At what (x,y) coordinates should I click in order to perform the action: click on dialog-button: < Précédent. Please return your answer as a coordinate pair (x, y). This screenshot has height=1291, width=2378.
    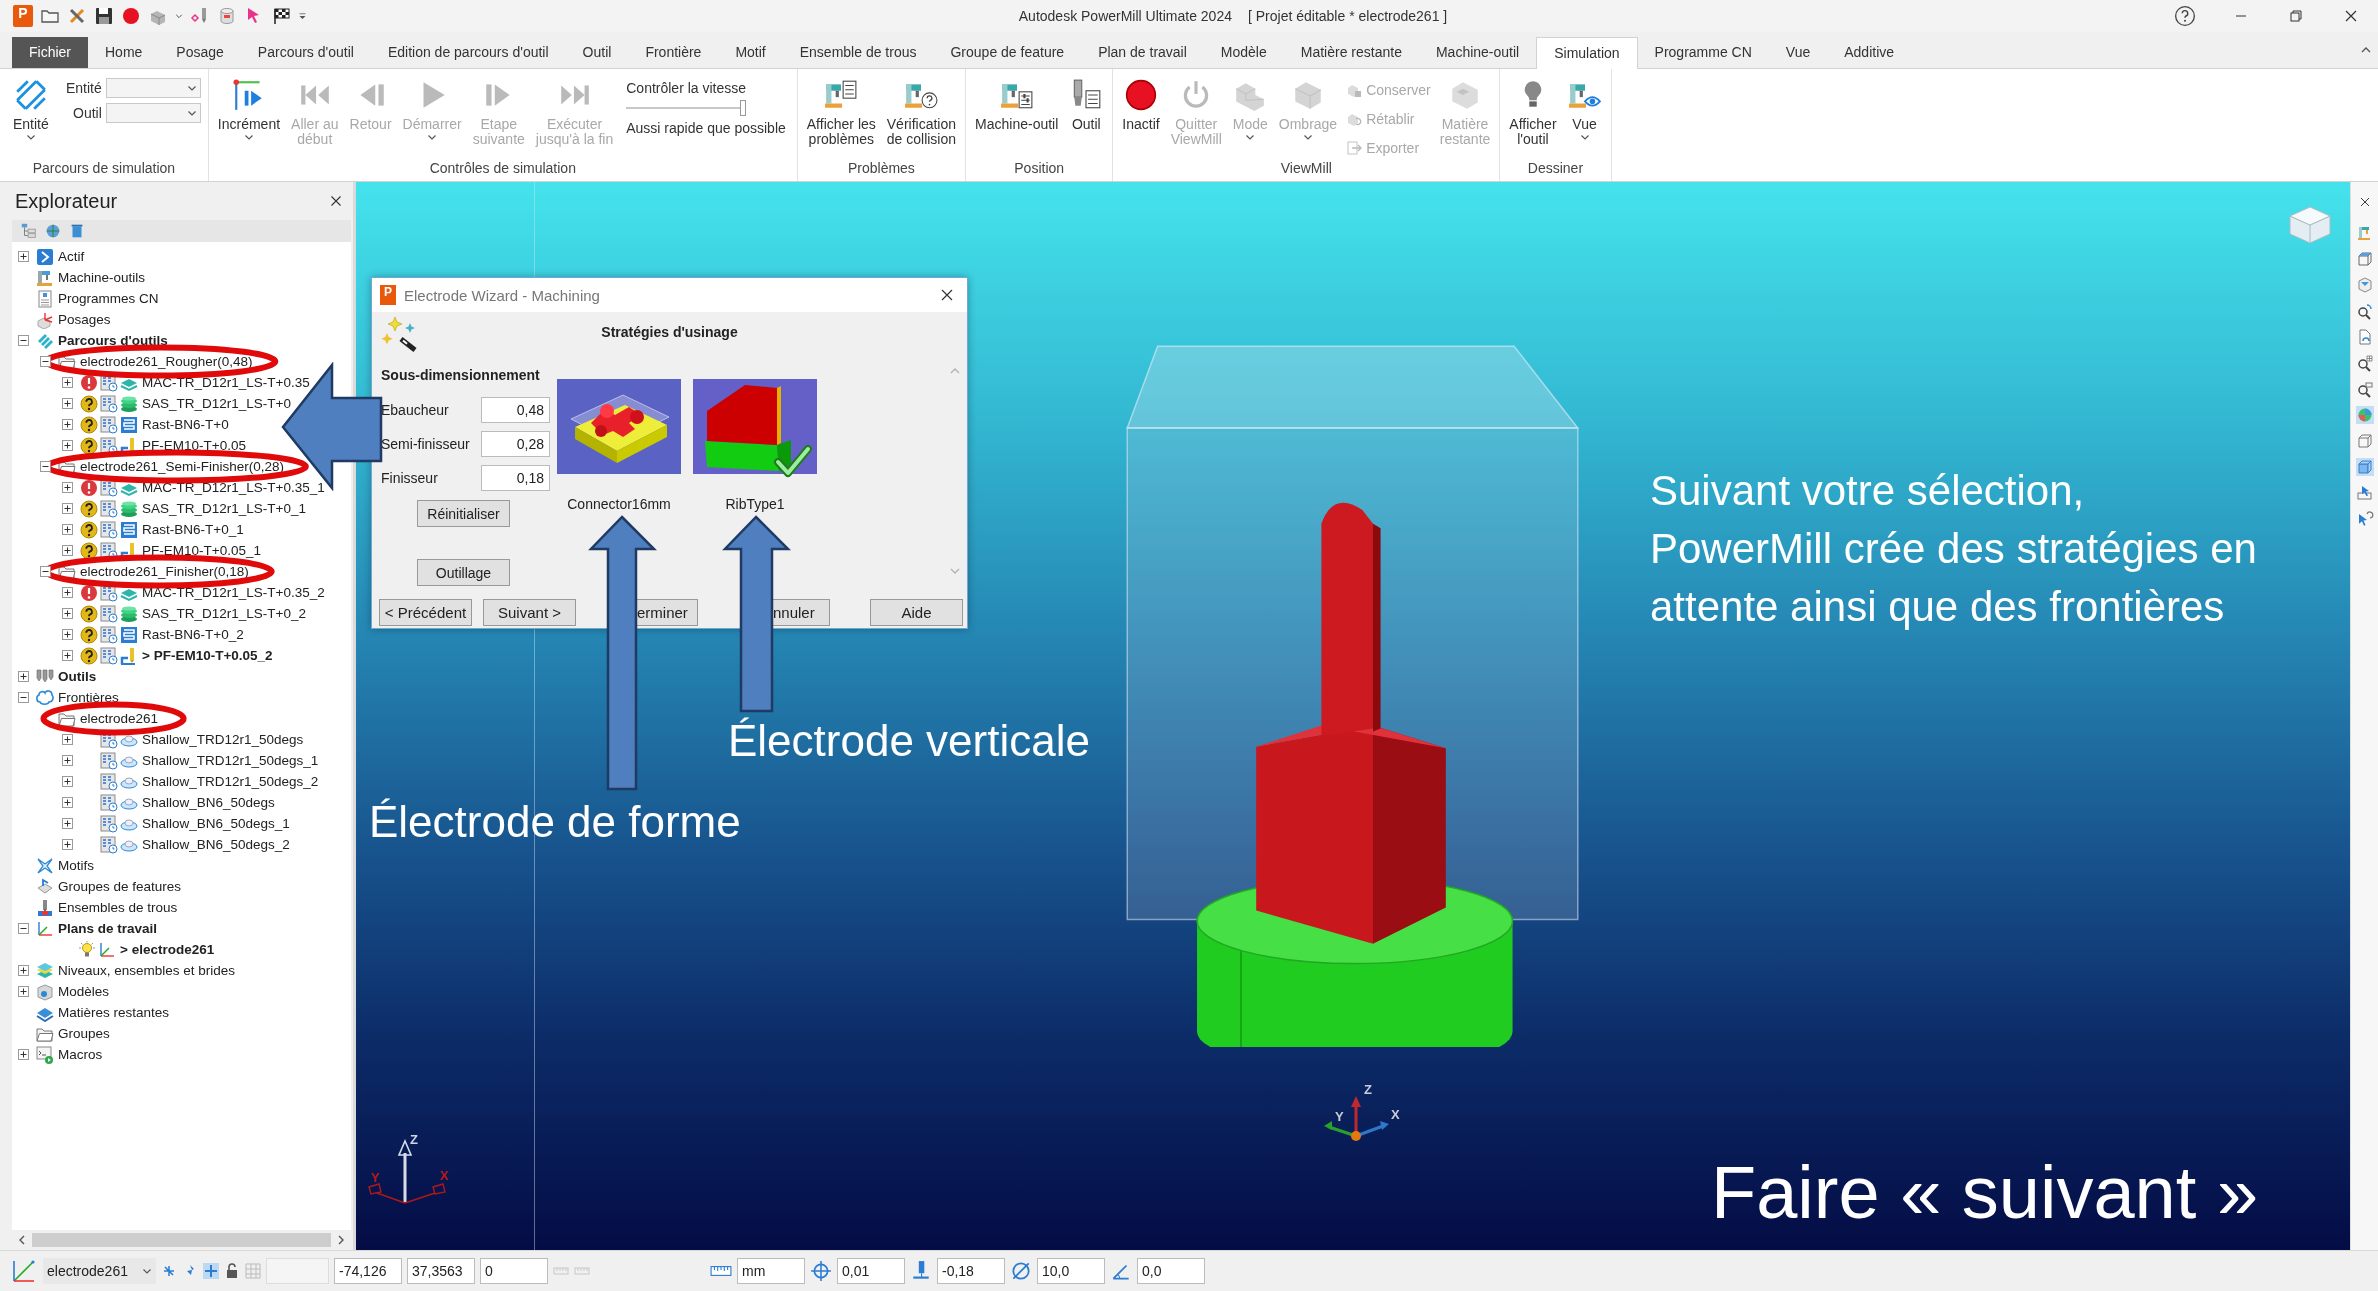
    Looking at the image, I should click on (425, 612).